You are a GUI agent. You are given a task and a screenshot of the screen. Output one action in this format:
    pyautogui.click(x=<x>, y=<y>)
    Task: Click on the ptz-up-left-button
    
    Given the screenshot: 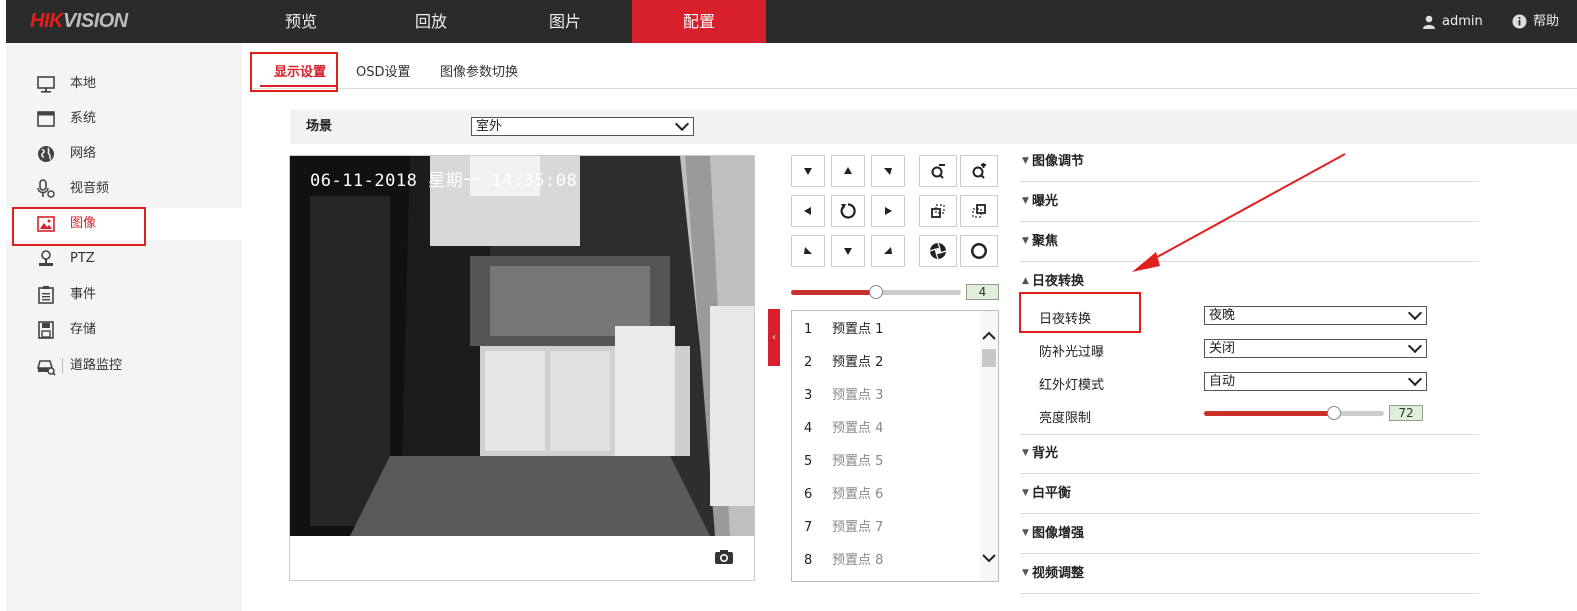 What is the action you would take?
    pyautogui.click(x=808, y=171)
    